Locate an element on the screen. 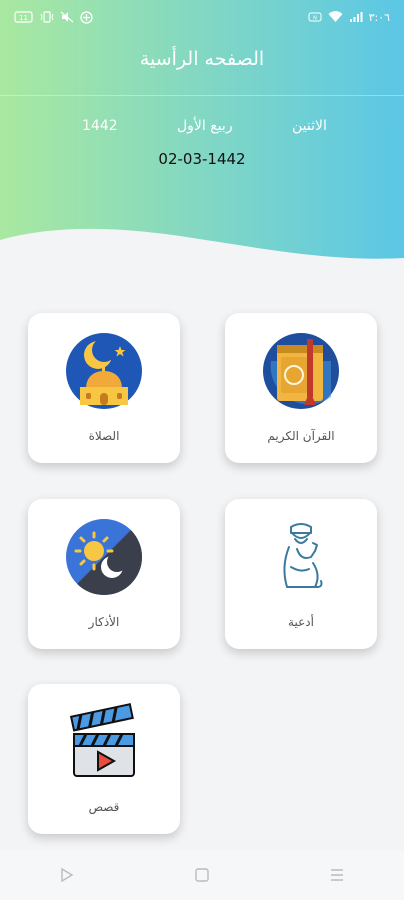 This screenshot has width=404, height=900. page-title: الصفحه الرأسية is located at coordinates (202, 59).